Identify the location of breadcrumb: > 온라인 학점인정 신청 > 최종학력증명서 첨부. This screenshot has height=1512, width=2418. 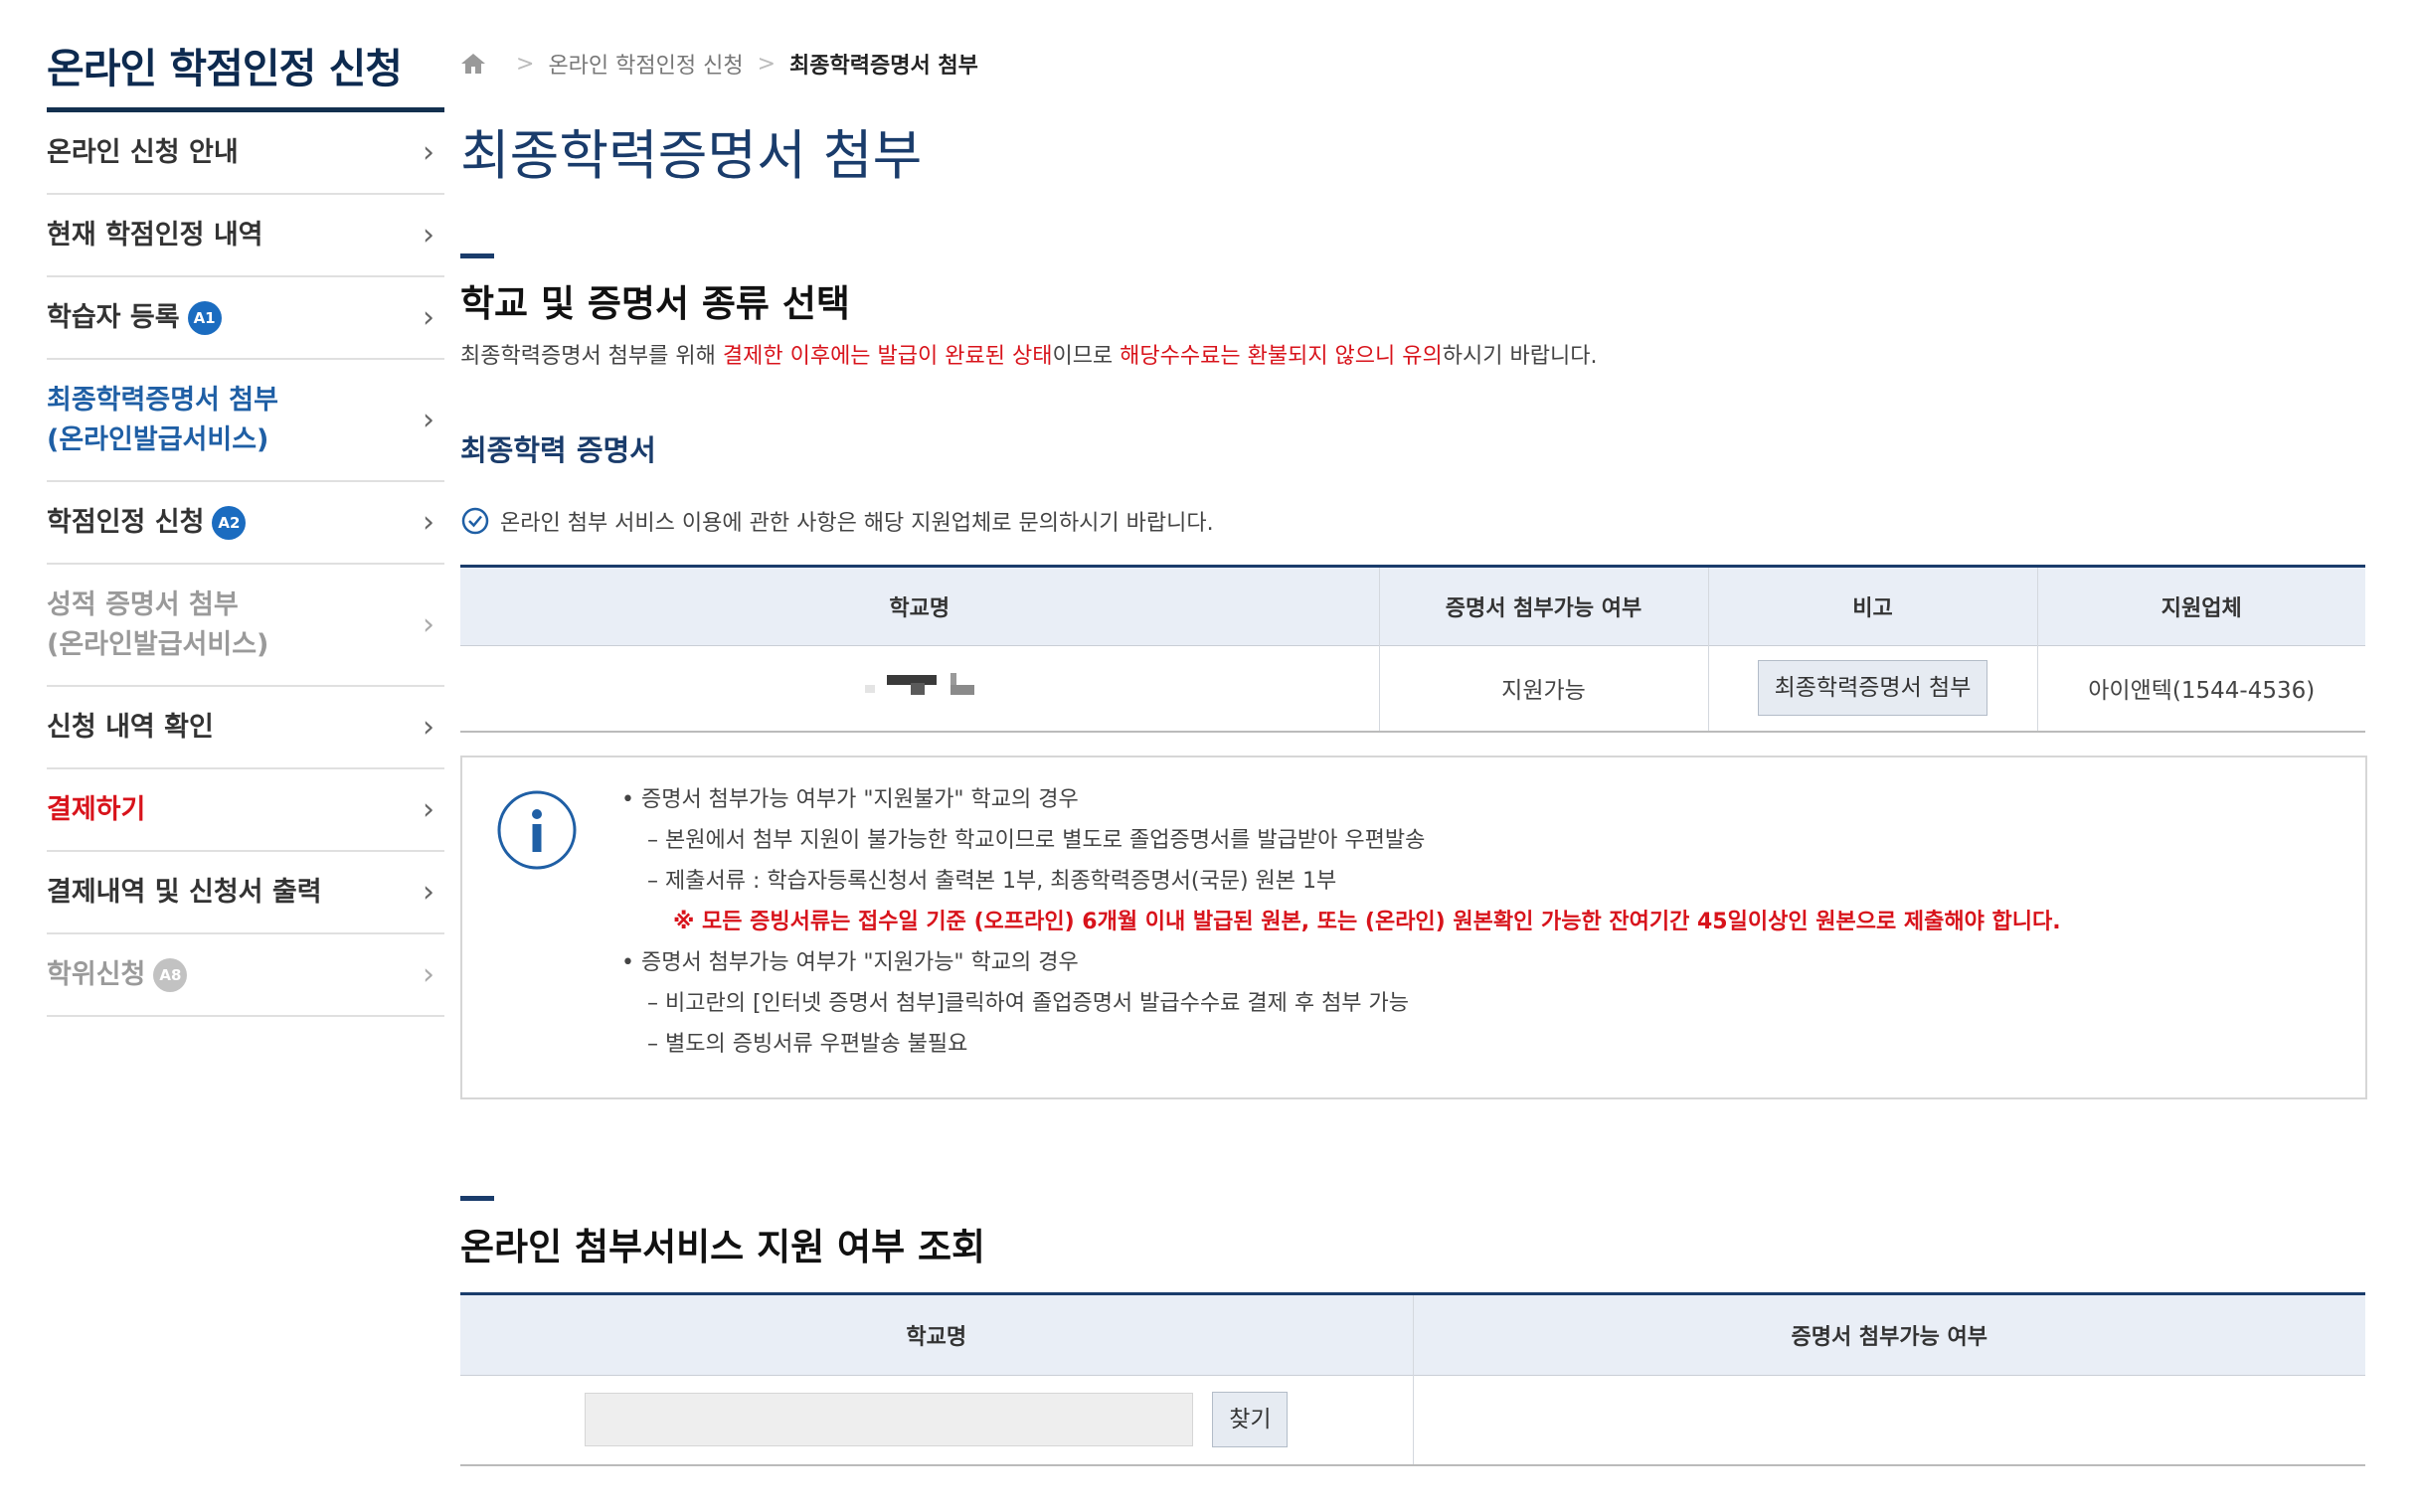
(719, 64).